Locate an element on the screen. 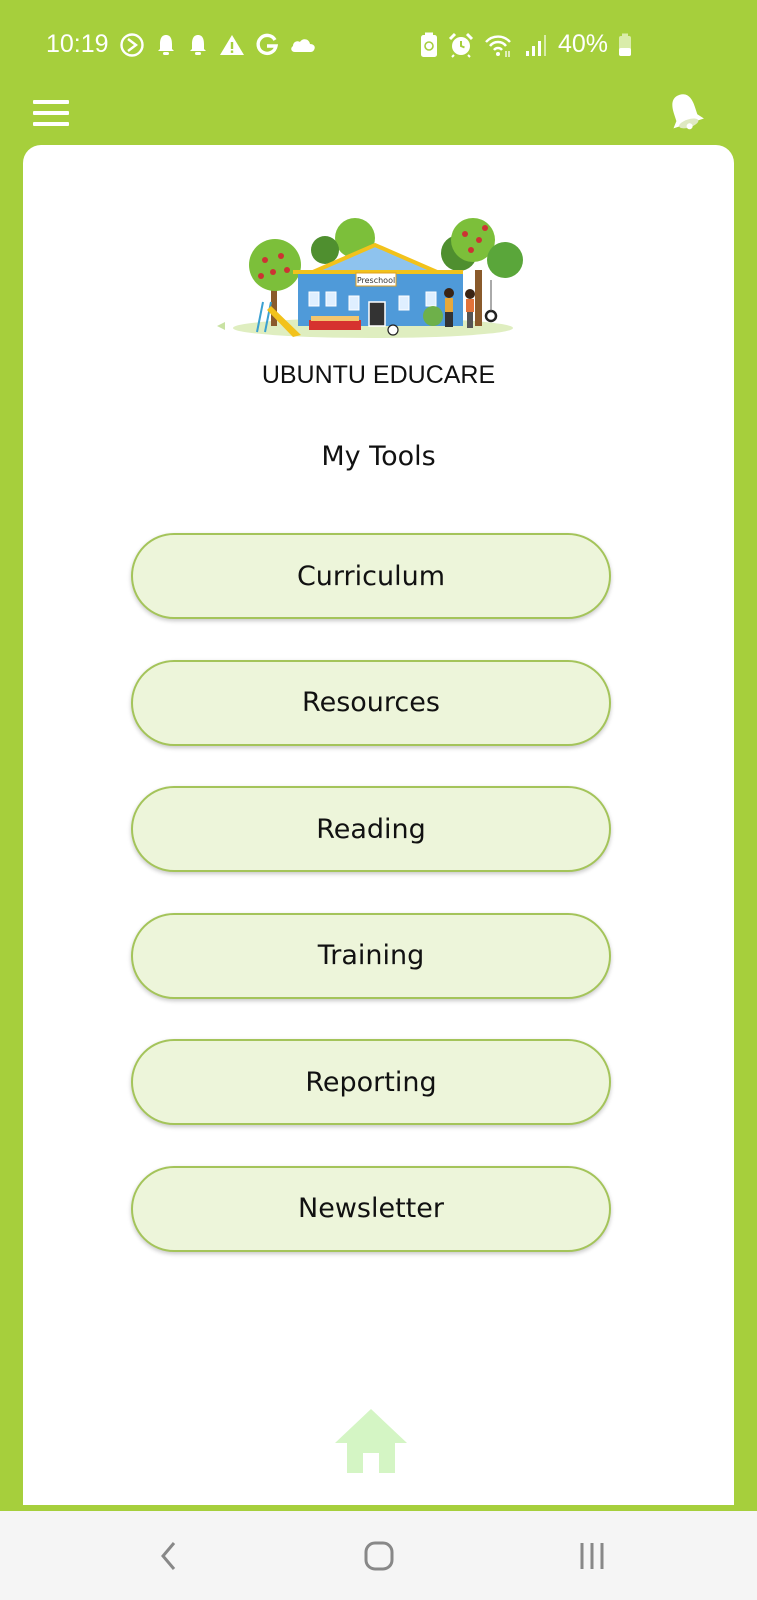  wifi-icon is located at coordinates (499, 45).